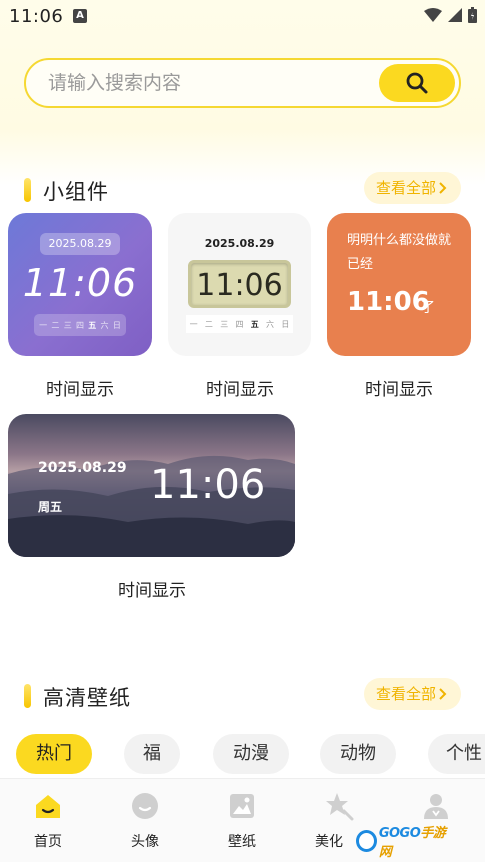 The image size is (485, 862). I want to click on search-button, so click(417, 83).